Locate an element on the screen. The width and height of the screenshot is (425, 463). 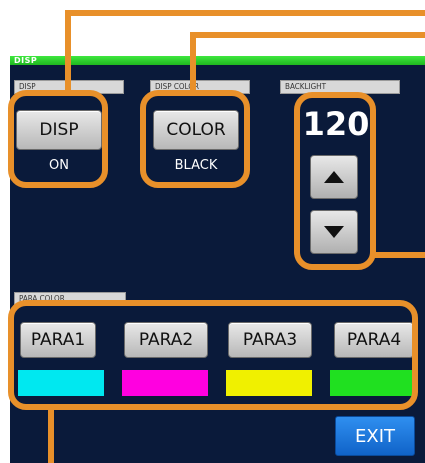
disp-leader-horizontal is located at coordinates (245, 13).